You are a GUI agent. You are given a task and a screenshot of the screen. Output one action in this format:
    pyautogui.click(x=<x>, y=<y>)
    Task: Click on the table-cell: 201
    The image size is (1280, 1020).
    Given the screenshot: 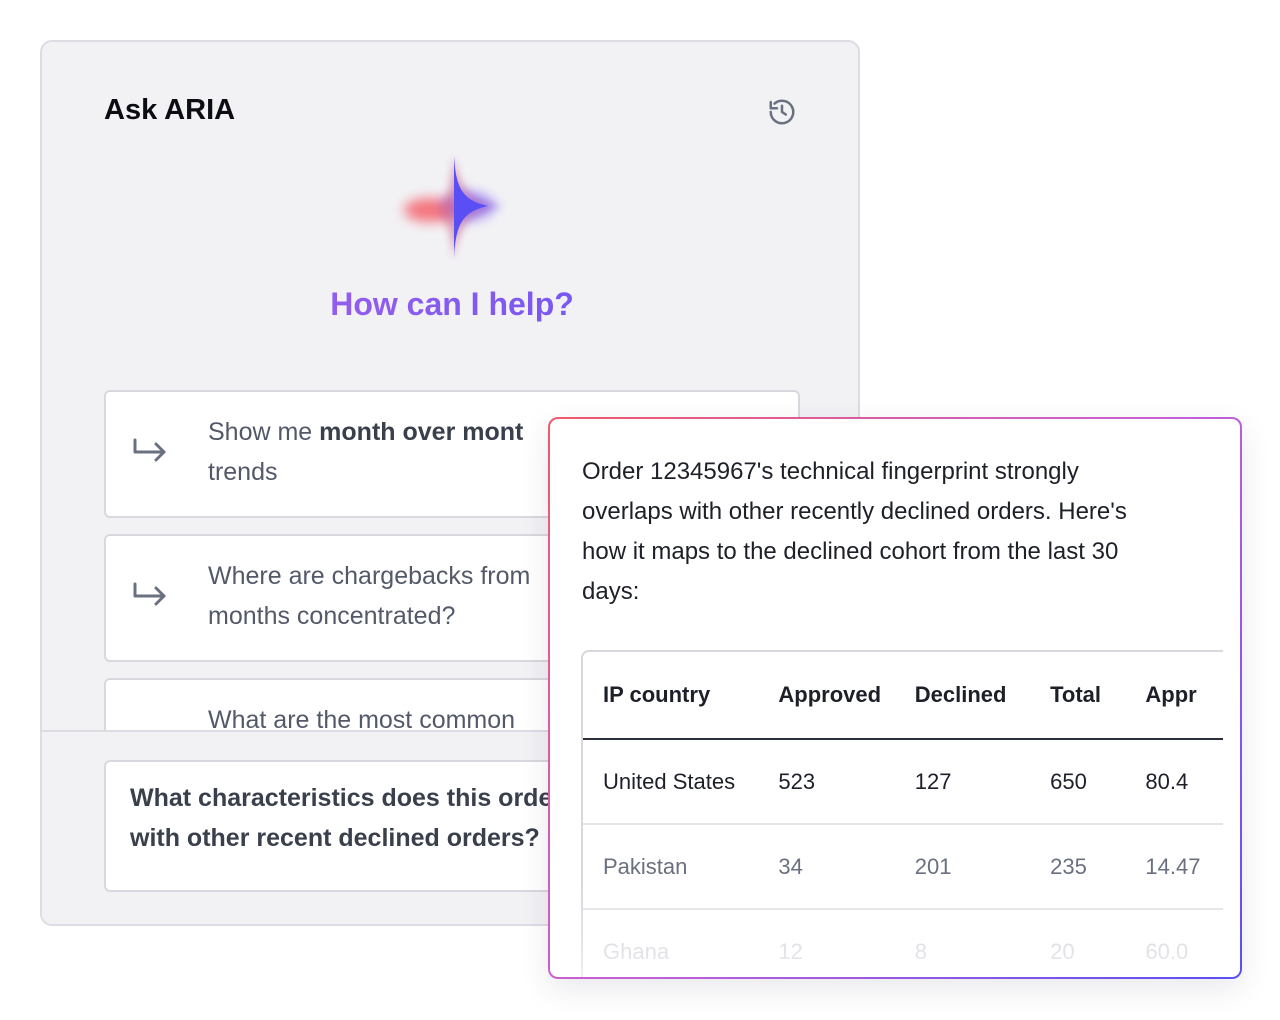 What is the action you would take?
    pyautogui.click(x=982, y=867)
    